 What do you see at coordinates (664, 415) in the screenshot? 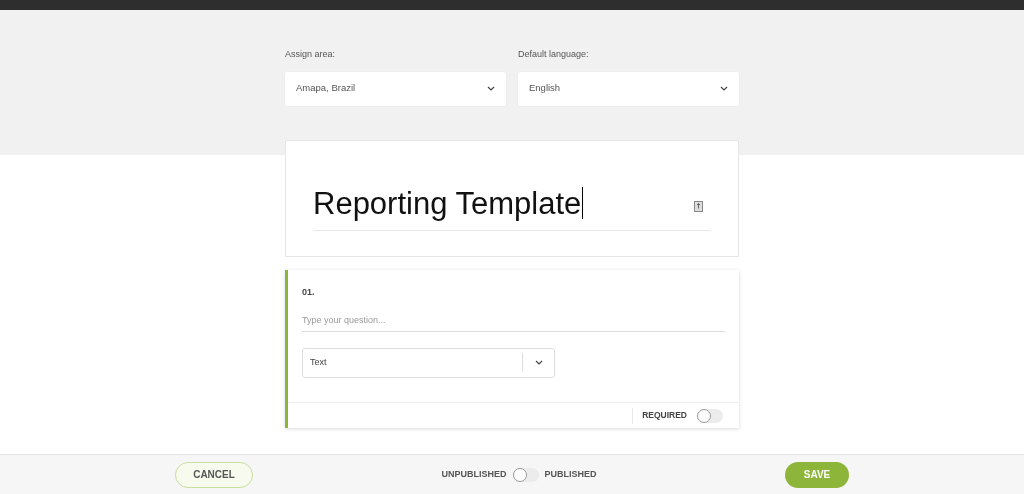
I see `required-label: REQUIRED` at bounding box center [664, 415].